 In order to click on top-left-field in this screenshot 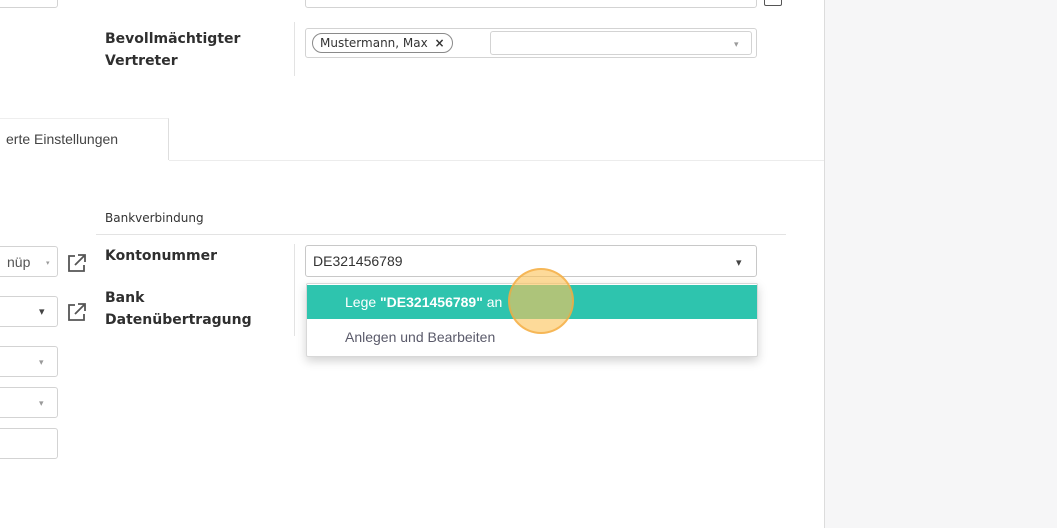, I will do `click(29, 4)`.